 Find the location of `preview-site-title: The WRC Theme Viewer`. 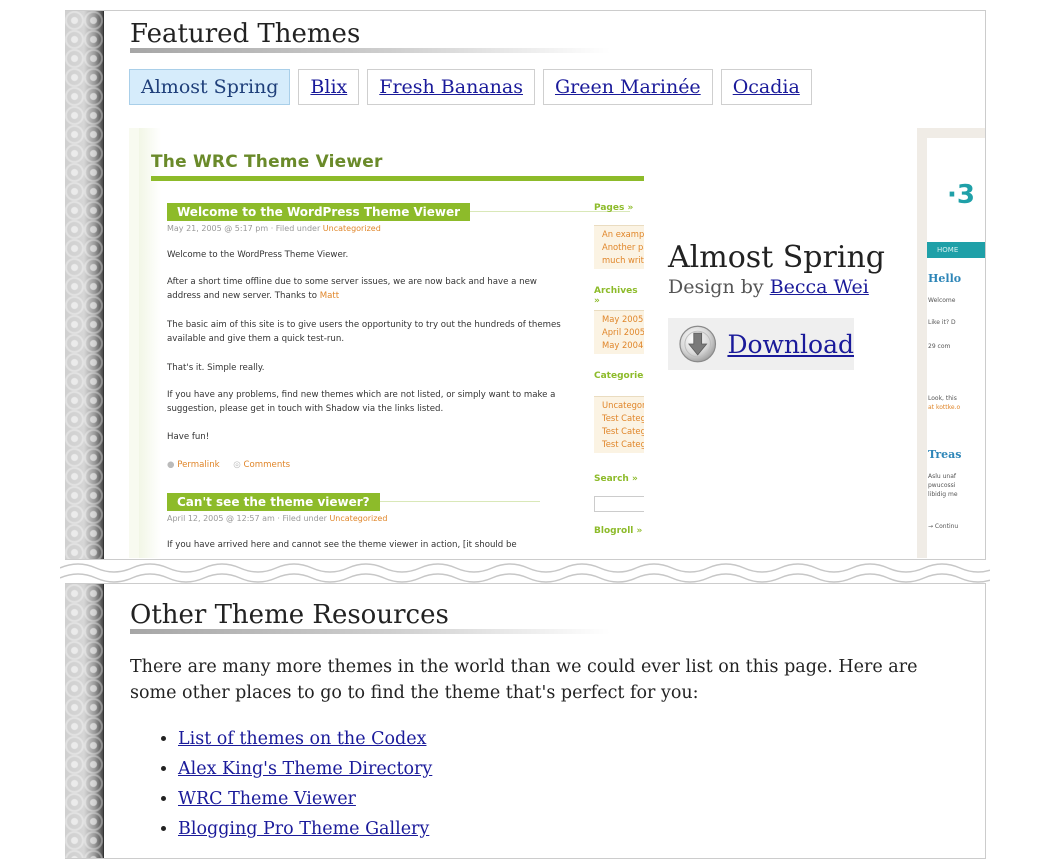

preview-site-title: The WRC Theme Viewer is located at coordinates (267, 162).